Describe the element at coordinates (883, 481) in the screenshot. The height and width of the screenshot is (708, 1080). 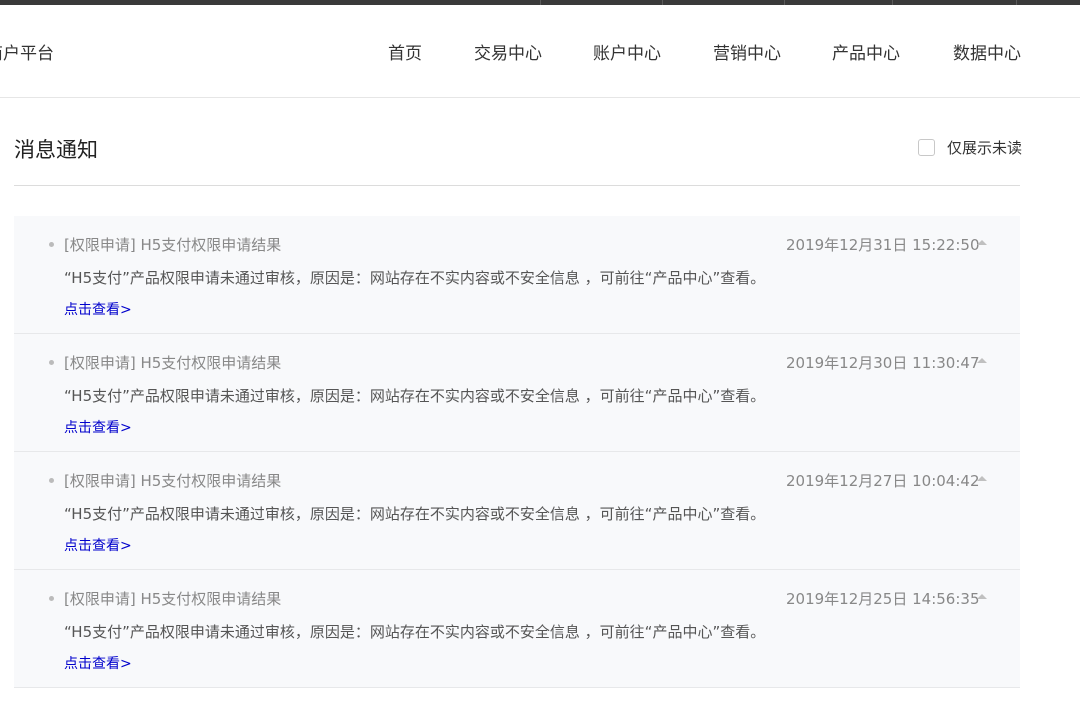
I see `message-time: 2019年12月27日 10:04:42` at that location.